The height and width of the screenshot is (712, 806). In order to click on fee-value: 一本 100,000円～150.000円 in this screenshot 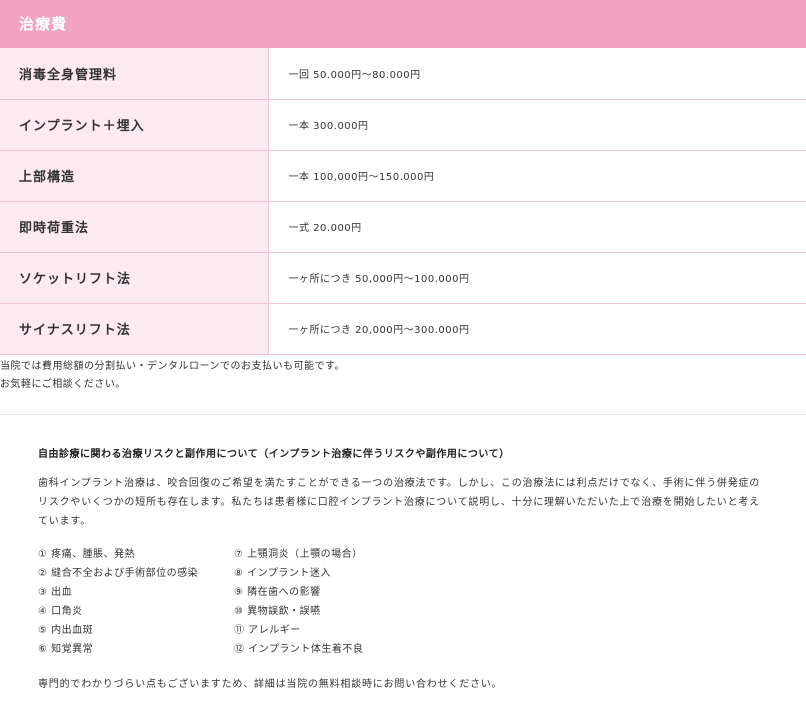, I will do `click(537, 176)`.